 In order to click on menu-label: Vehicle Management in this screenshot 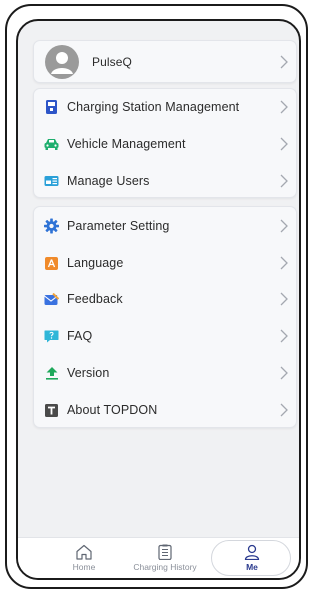, I will do `click(126, 144)`.